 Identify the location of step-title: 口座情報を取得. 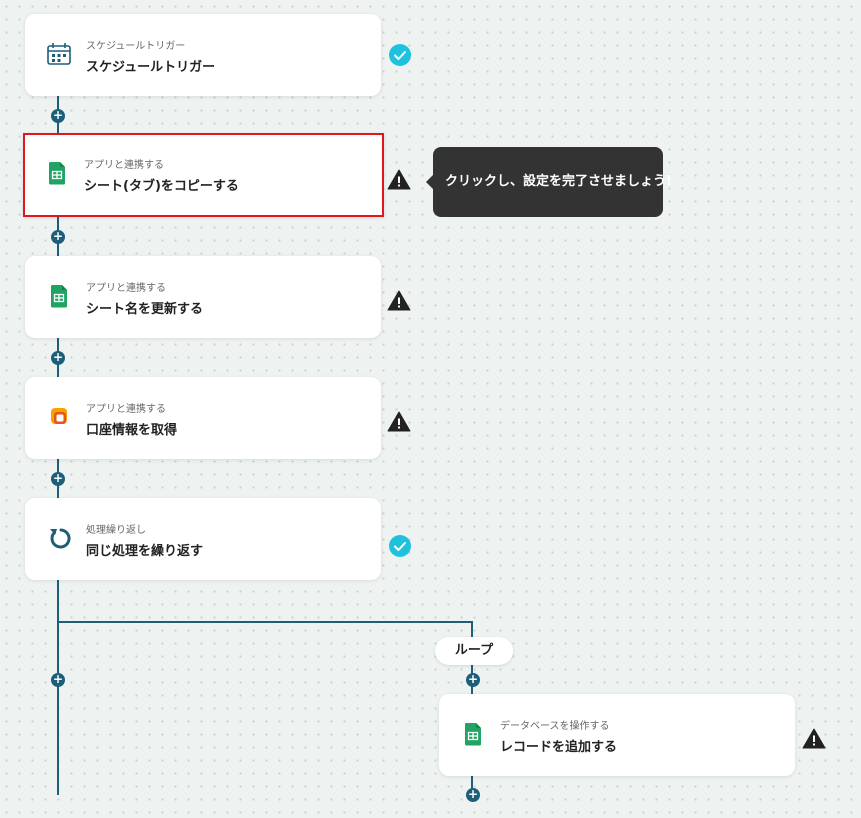
(132, 430).